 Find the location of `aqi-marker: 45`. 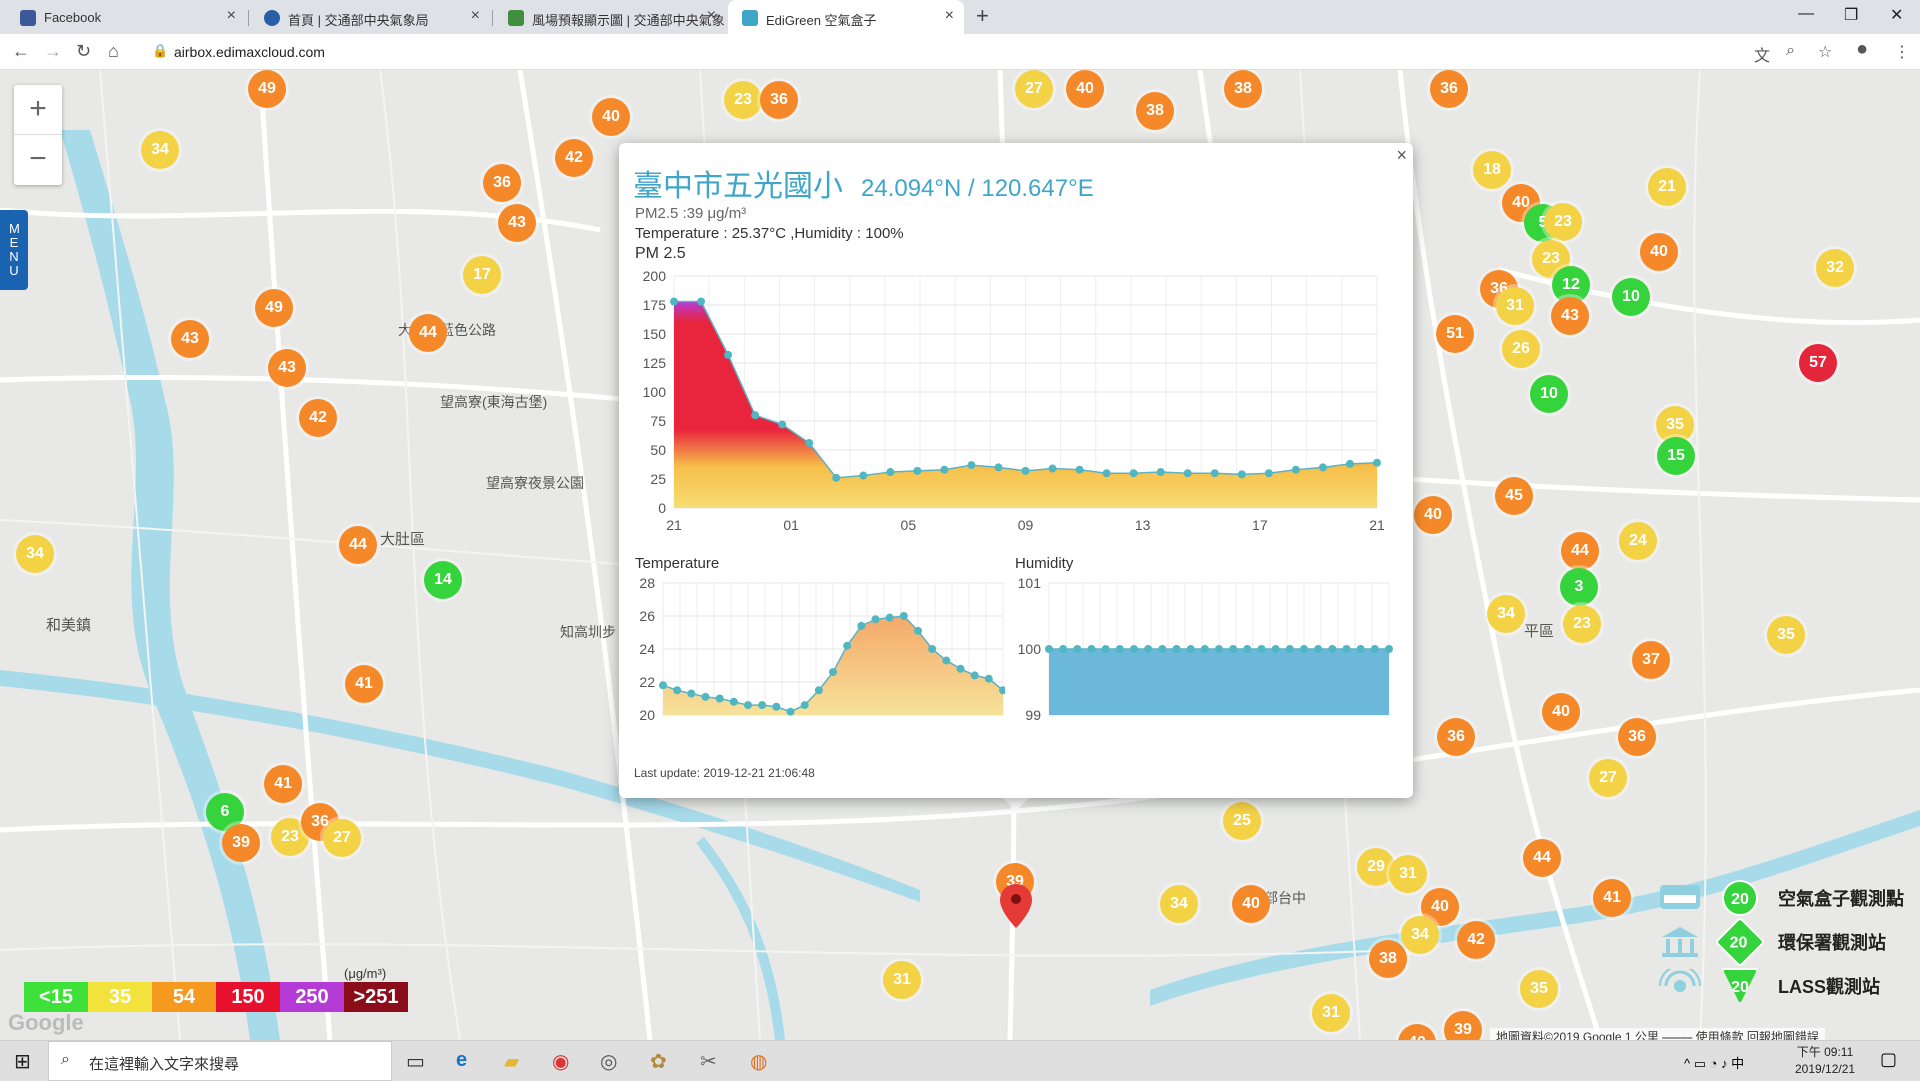

aqi-marker: 45 is located at coordinates (1514, 496).